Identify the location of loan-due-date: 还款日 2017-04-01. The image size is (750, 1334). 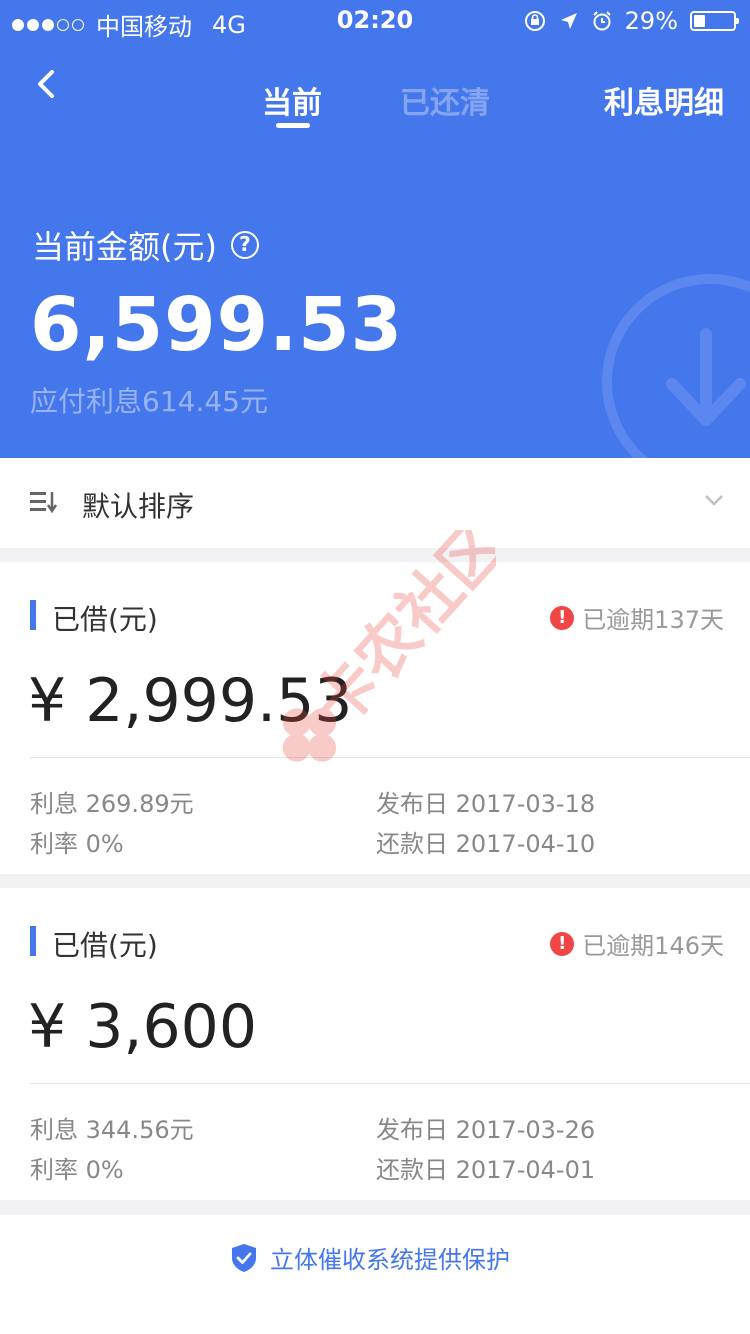
(486, 1170).